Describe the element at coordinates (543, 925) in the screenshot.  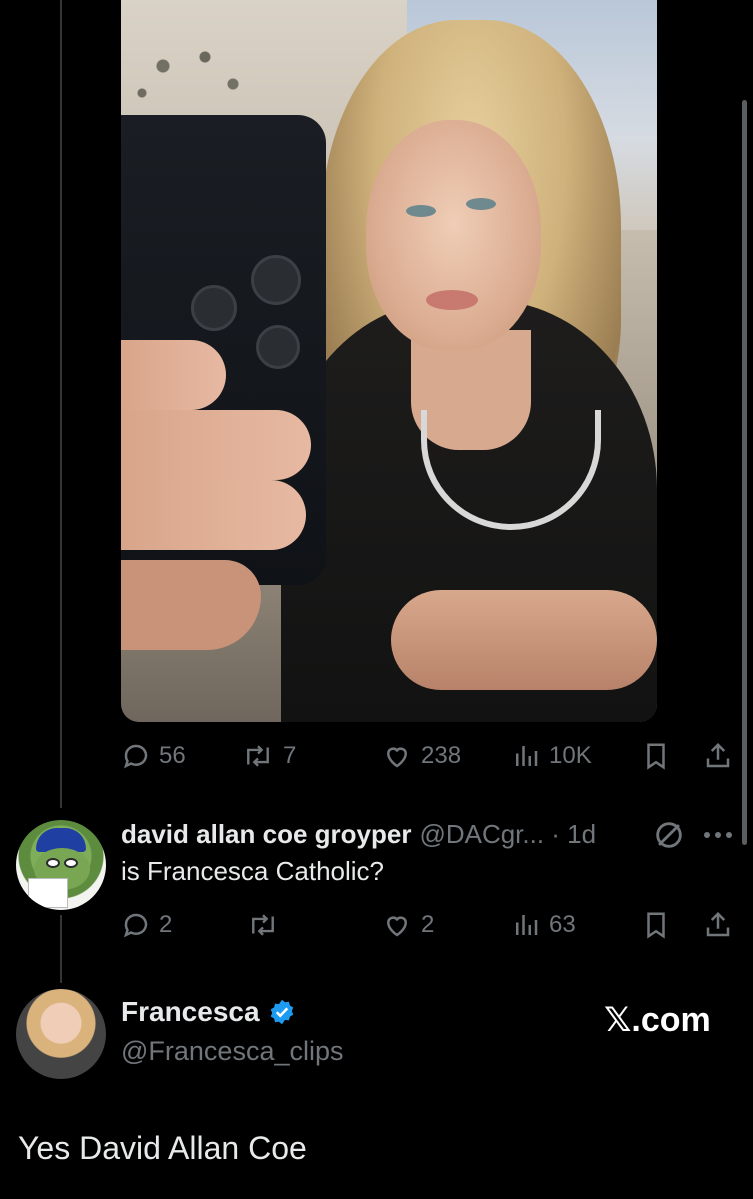
I see `views-button: 63` at that location.